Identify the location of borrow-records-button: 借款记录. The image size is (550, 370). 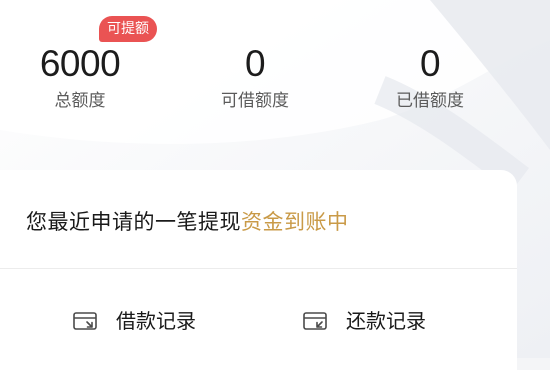
(134, 321).